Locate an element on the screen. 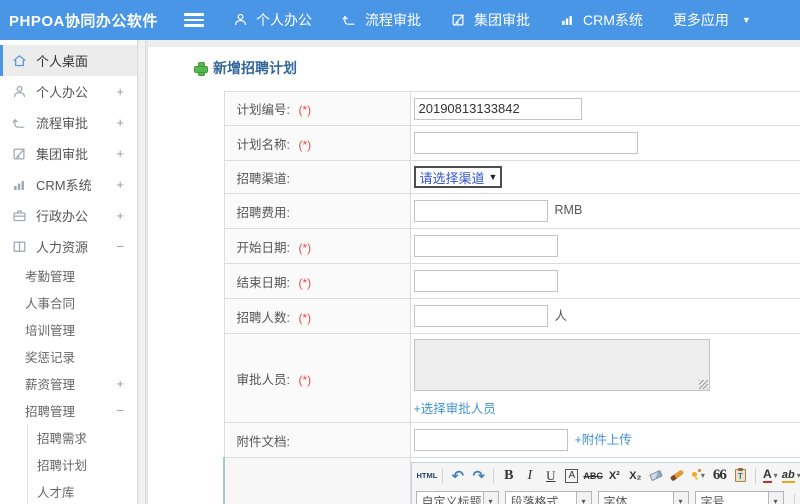 The height and width of the screenshot is (504, 800). sidebar-item-招聘计划: 招聘计划 is located at coordinates (82, 464).